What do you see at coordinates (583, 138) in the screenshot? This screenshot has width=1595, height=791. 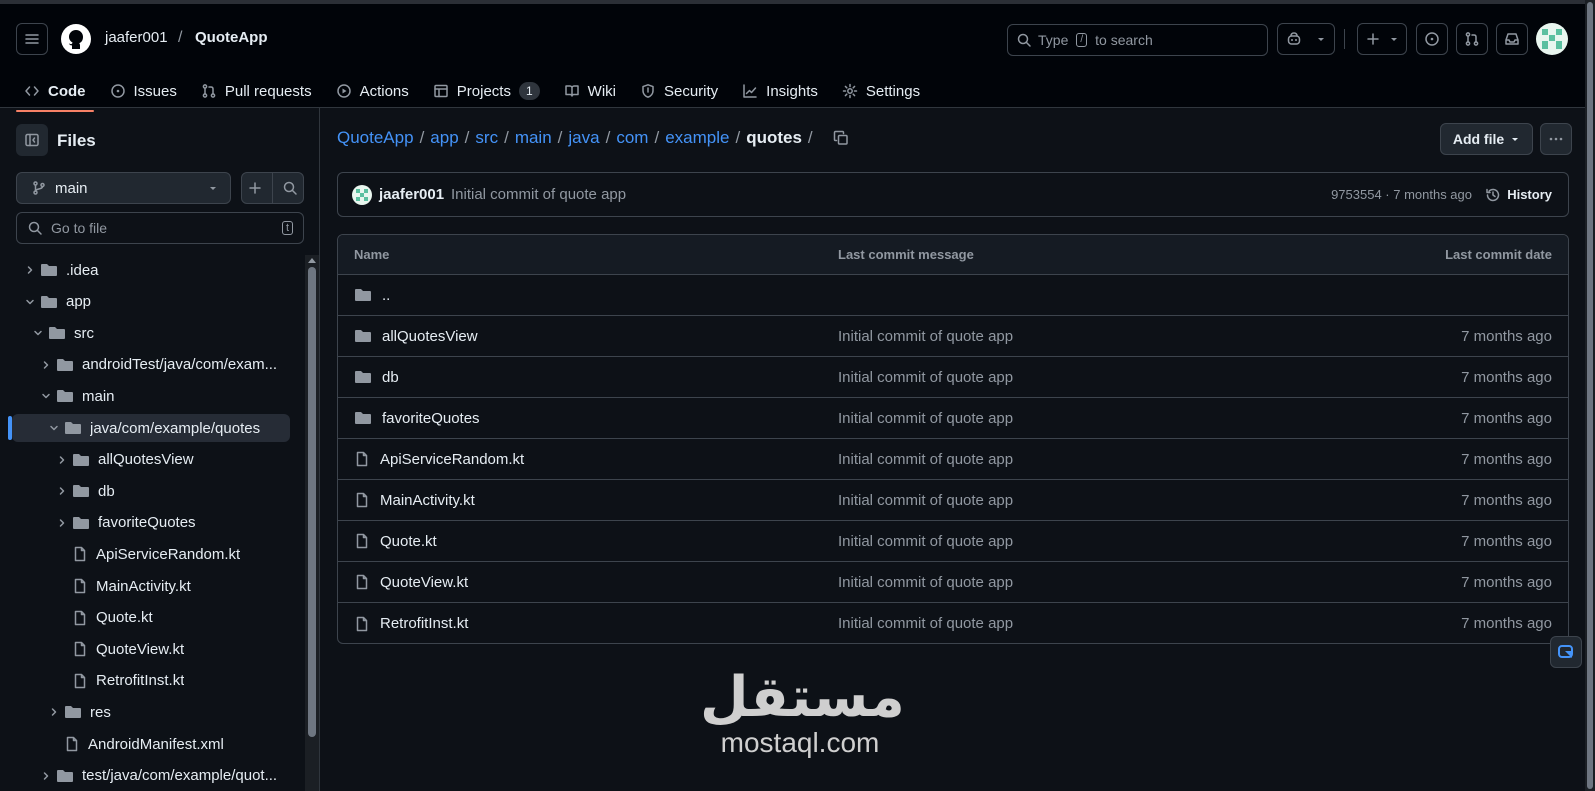 I see `breadcrumb-link: java` at bounding box center [583, 138].